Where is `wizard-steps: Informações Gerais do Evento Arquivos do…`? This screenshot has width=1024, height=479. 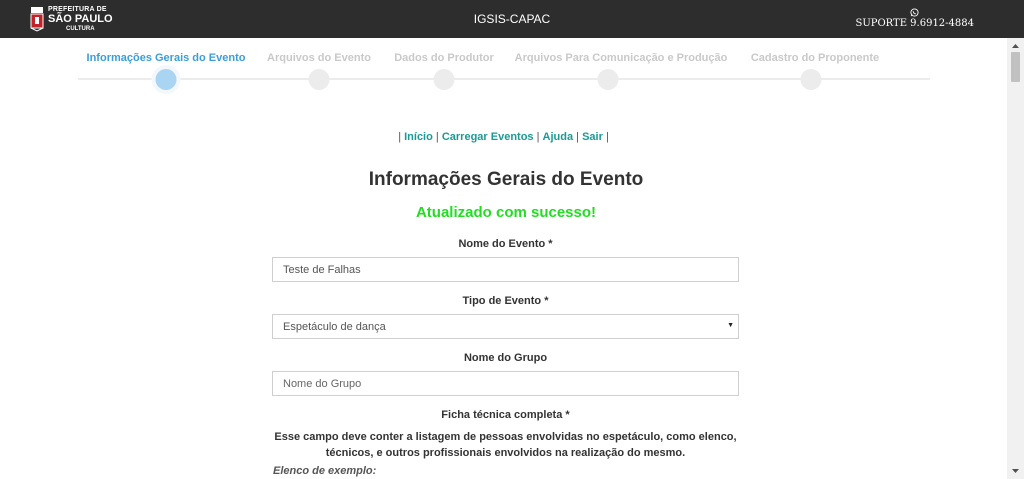
wizard-steps: Informações Gerais do Evento Arquivos do… is located at coordinates (503, 68).